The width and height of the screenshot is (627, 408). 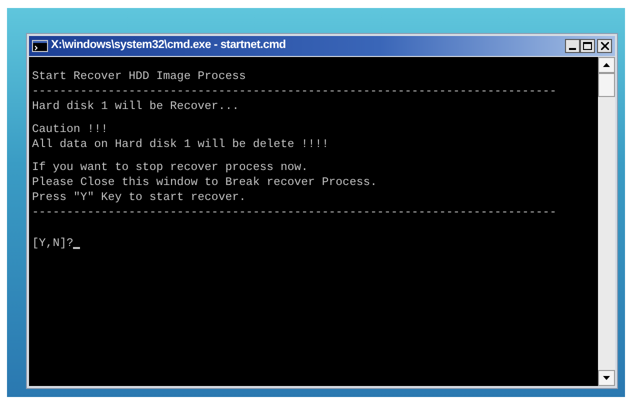 I want to click on maximize-button, so click(x=587, y=46).